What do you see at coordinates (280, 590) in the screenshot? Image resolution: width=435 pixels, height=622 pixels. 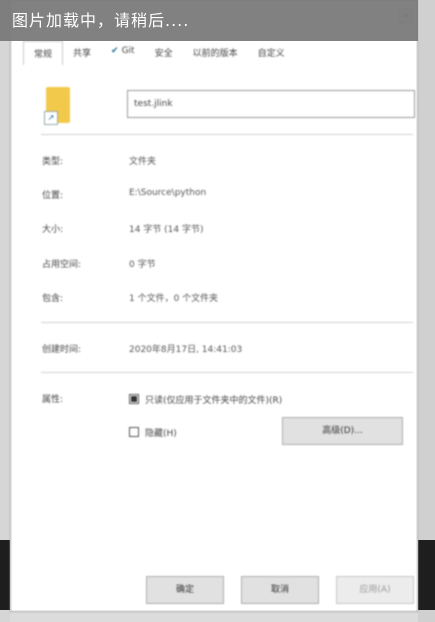 I see `cancel-button: 取消` at bounding box center [280, 590].